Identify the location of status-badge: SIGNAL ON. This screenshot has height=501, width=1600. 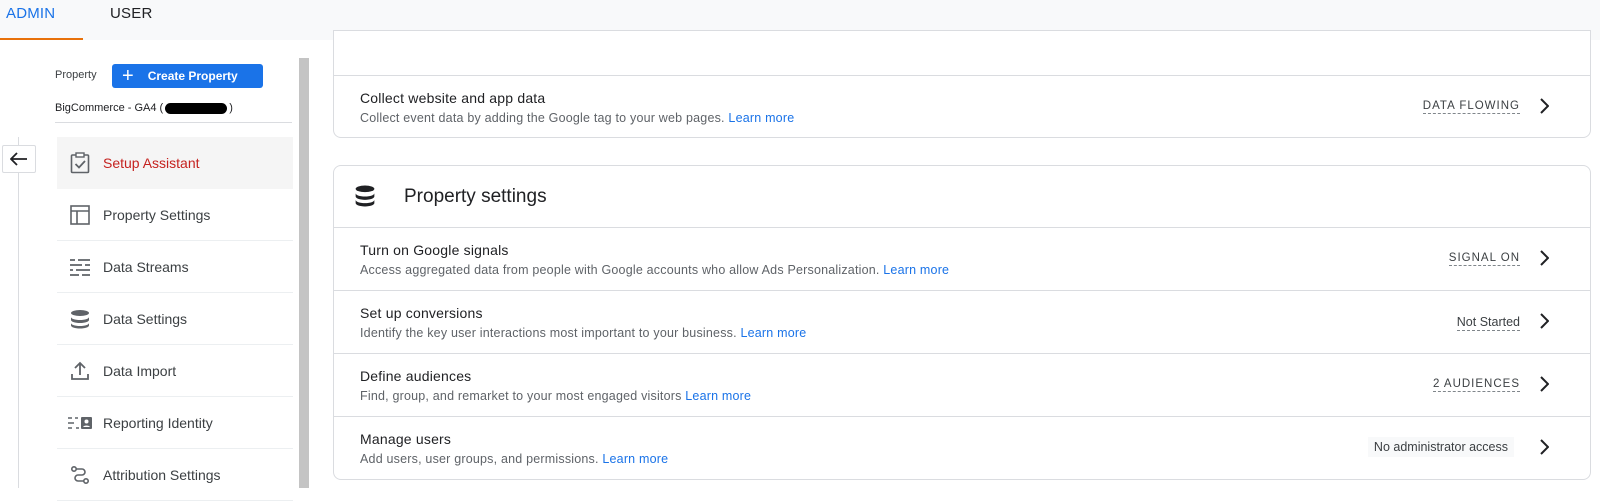
(1484, 259).